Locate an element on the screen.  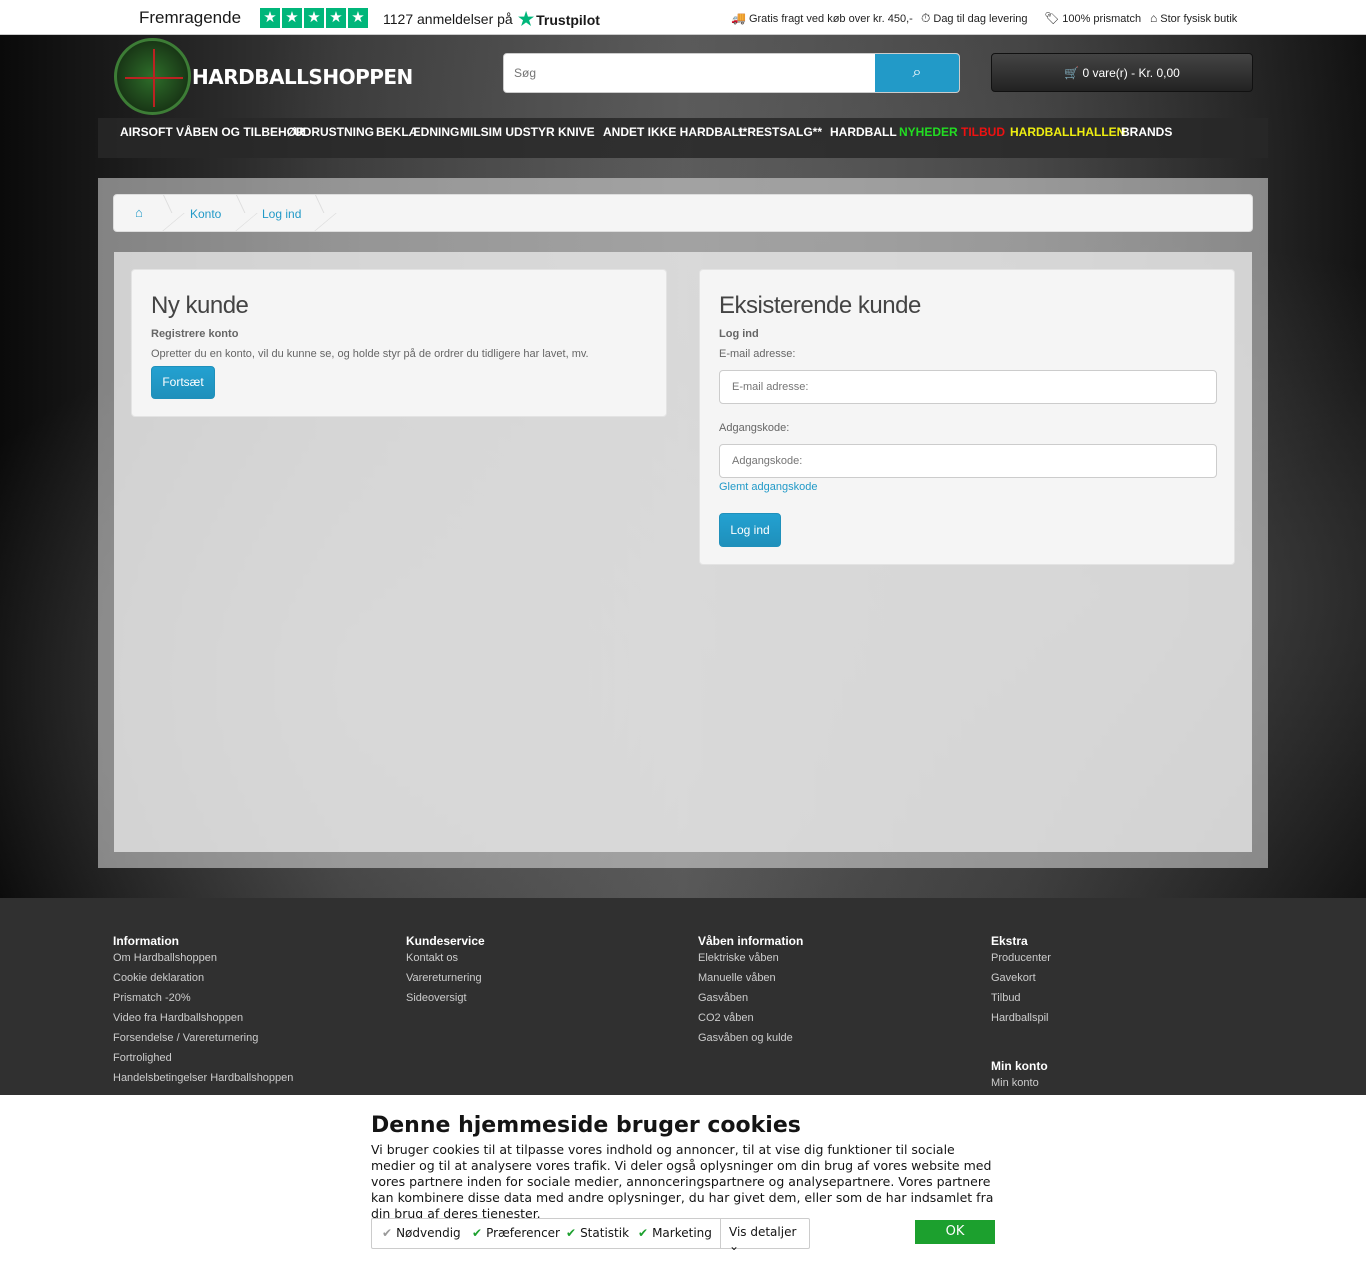
footer-link: Gasvåben is located at coordinates (750, 1000).